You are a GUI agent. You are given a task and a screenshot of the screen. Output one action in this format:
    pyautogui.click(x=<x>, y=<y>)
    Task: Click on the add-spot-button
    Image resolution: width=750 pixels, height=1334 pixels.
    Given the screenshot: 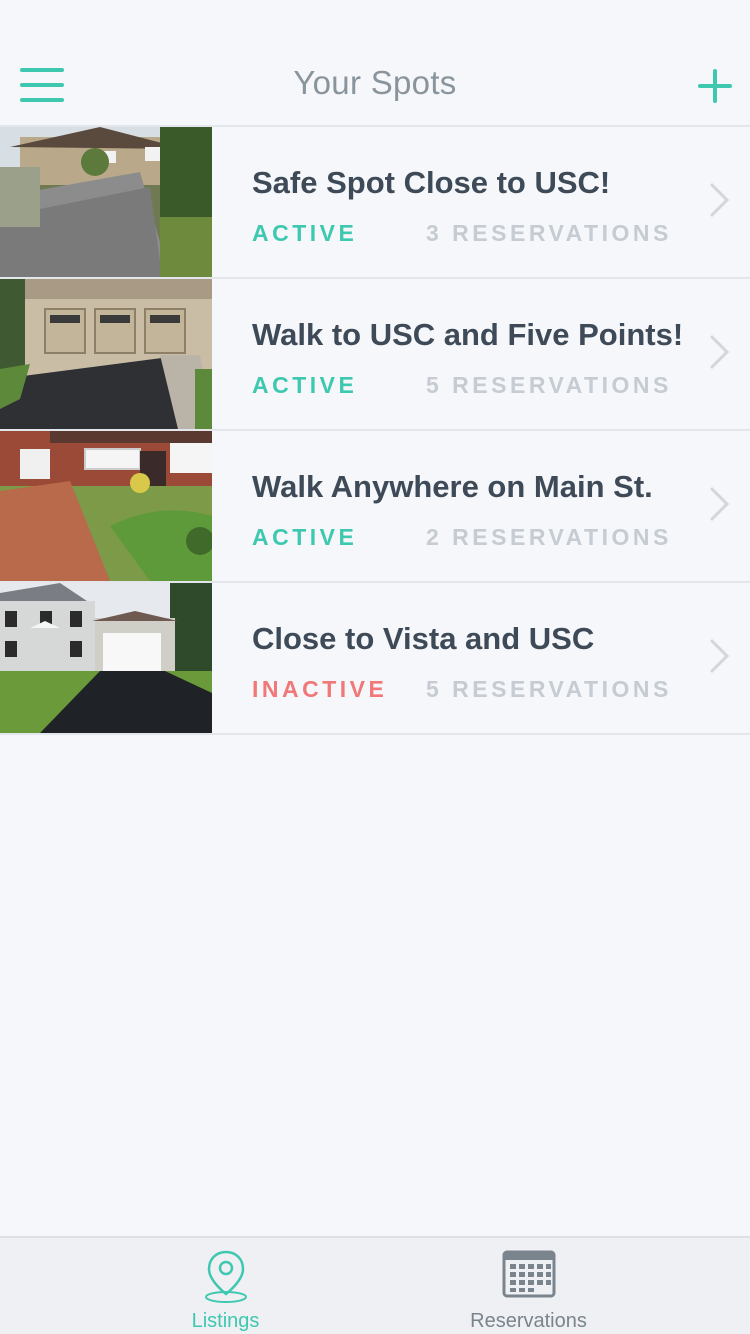 What is the action you would take?
    pyautogui.click(x=715, y=86)
    